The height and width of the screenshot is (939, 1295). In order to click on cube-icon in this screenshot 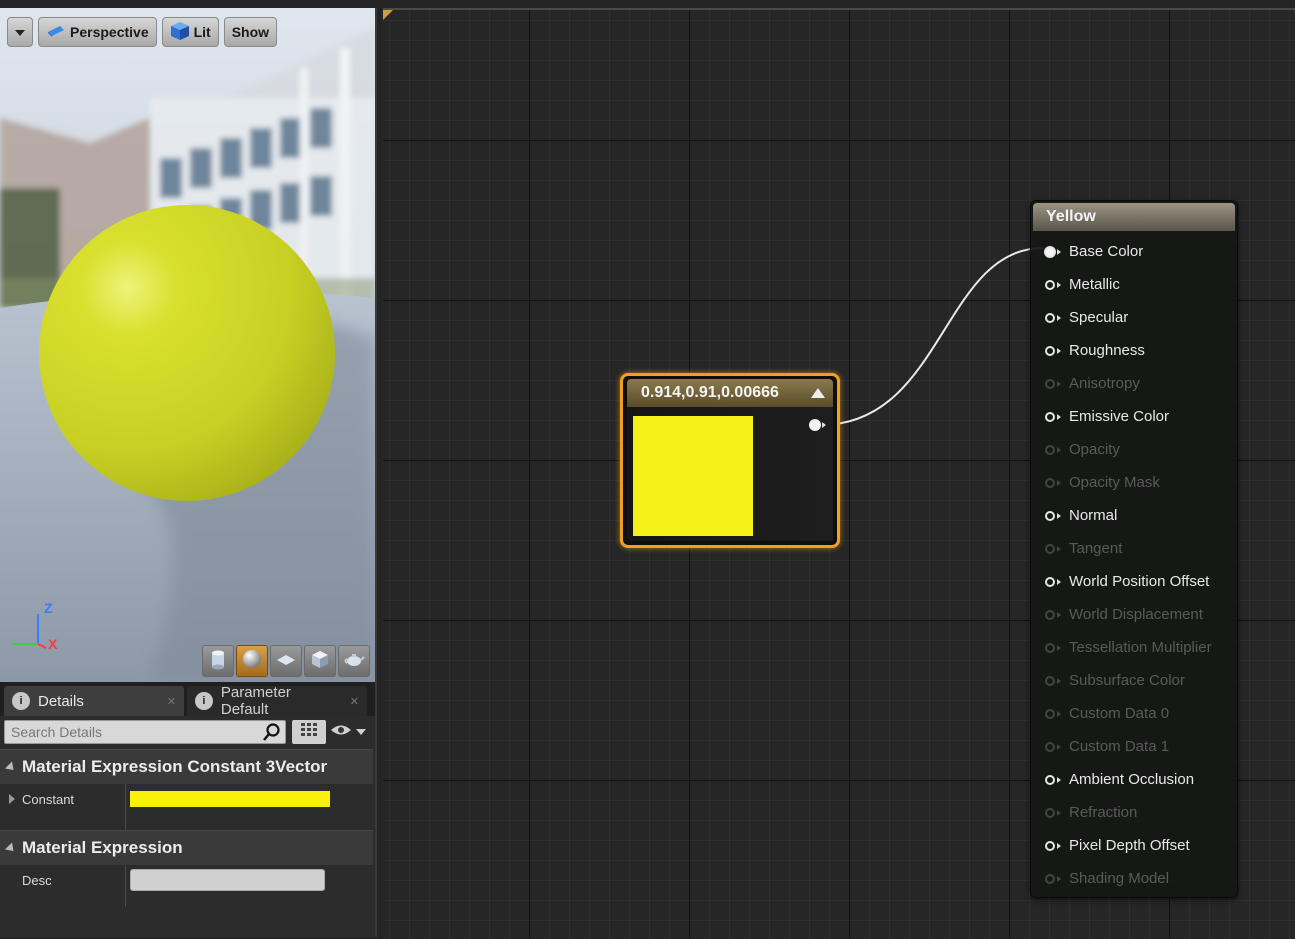, I will do `click(320, 661)`.